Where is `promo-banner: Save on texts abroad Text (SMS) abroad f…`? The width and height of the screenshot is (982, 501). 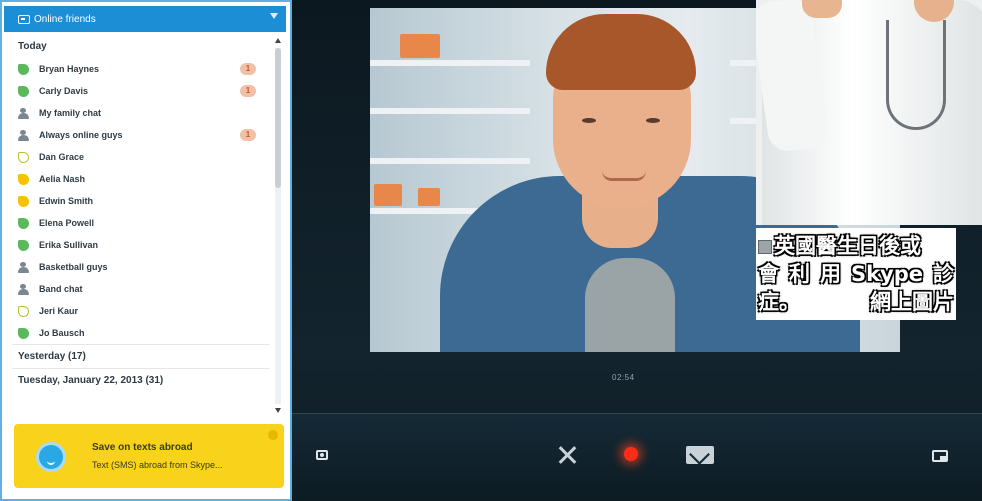
promo-banner: Save on texts abroad Text (SMS) abroad f… is located at coordinates (149, 456).